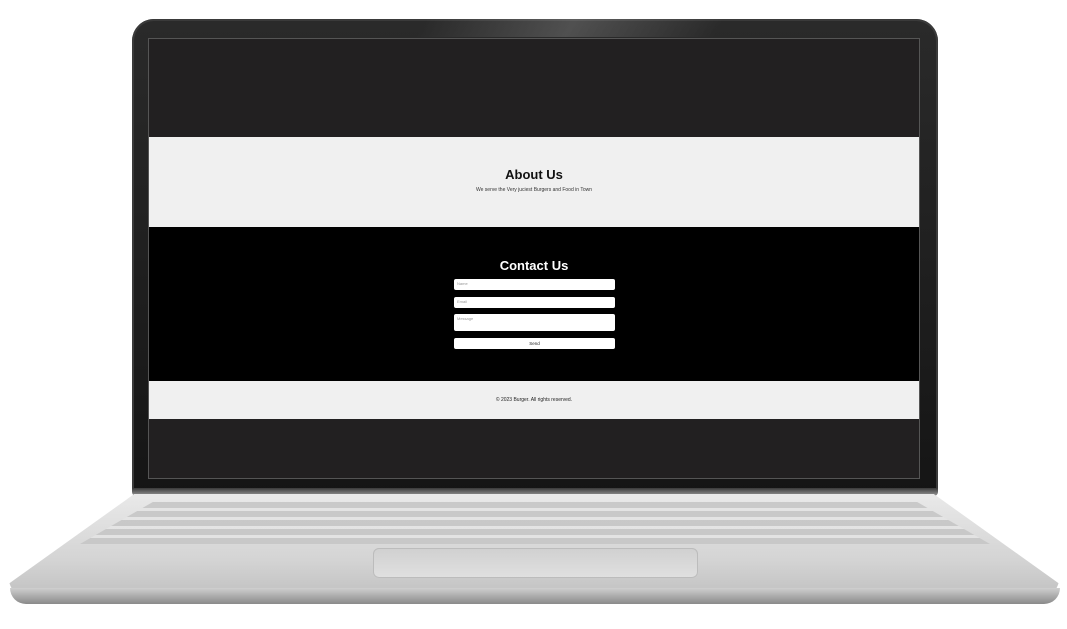 The height and width of the screenshot is (629, 1067). Describe the element at coordinates (534, 265) in the screenshot. I see `contact-heading: Contact Us` at that location.